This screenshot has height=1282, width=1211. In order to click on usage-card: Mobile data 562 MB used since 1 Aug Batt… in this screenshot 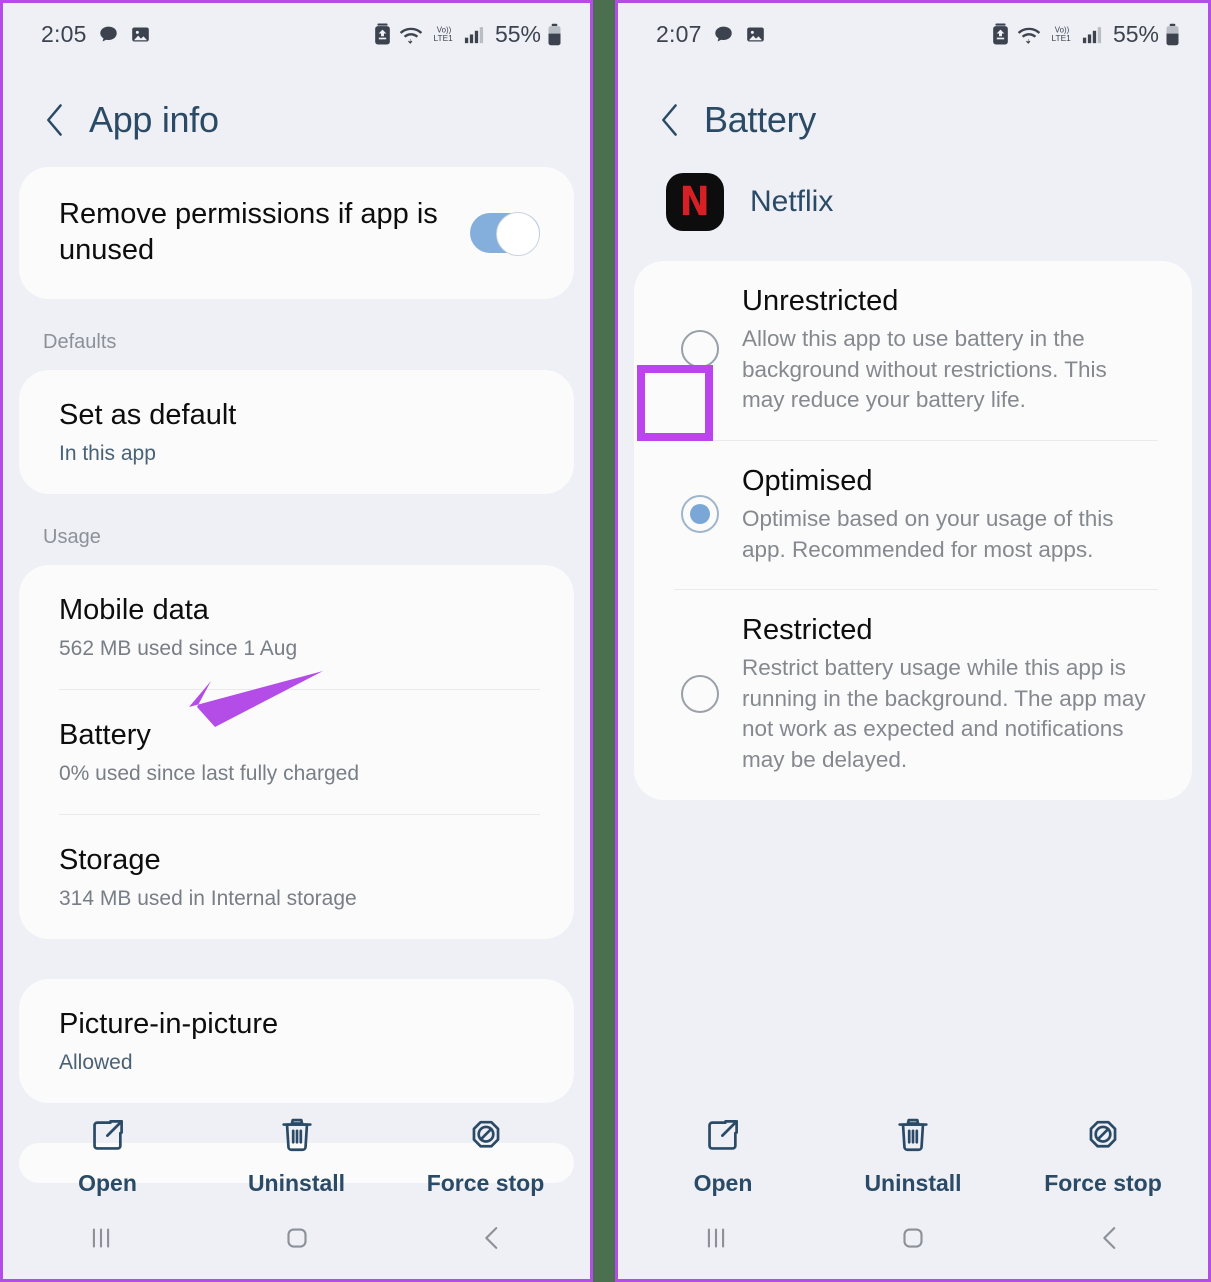, I will do `click(296, 751)`.